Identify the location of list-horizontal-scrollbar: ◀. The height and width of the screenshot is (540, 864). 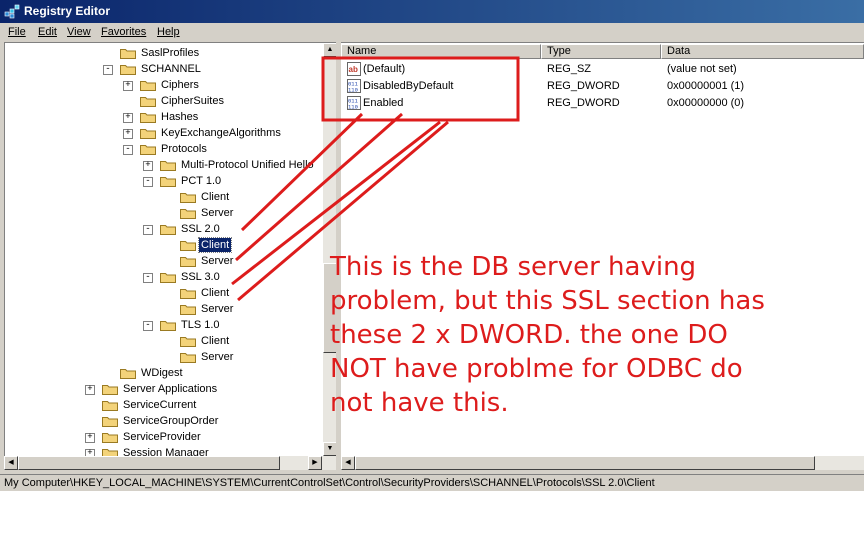
(602, 463).